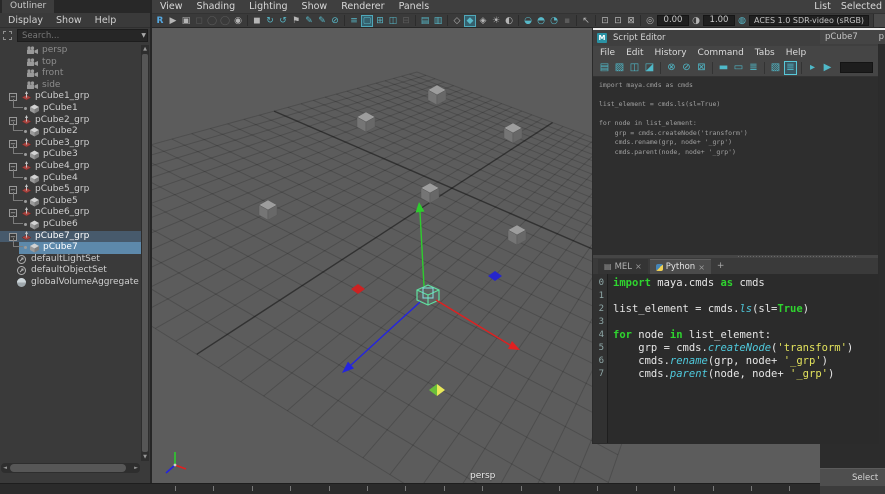 Image resolution: width=885 pixels, height=494 pixels. What do you see at coordinates (457, 21) in the screenshot?
I see `wireframe-icon: ◇` at bounding box center [457, 21].